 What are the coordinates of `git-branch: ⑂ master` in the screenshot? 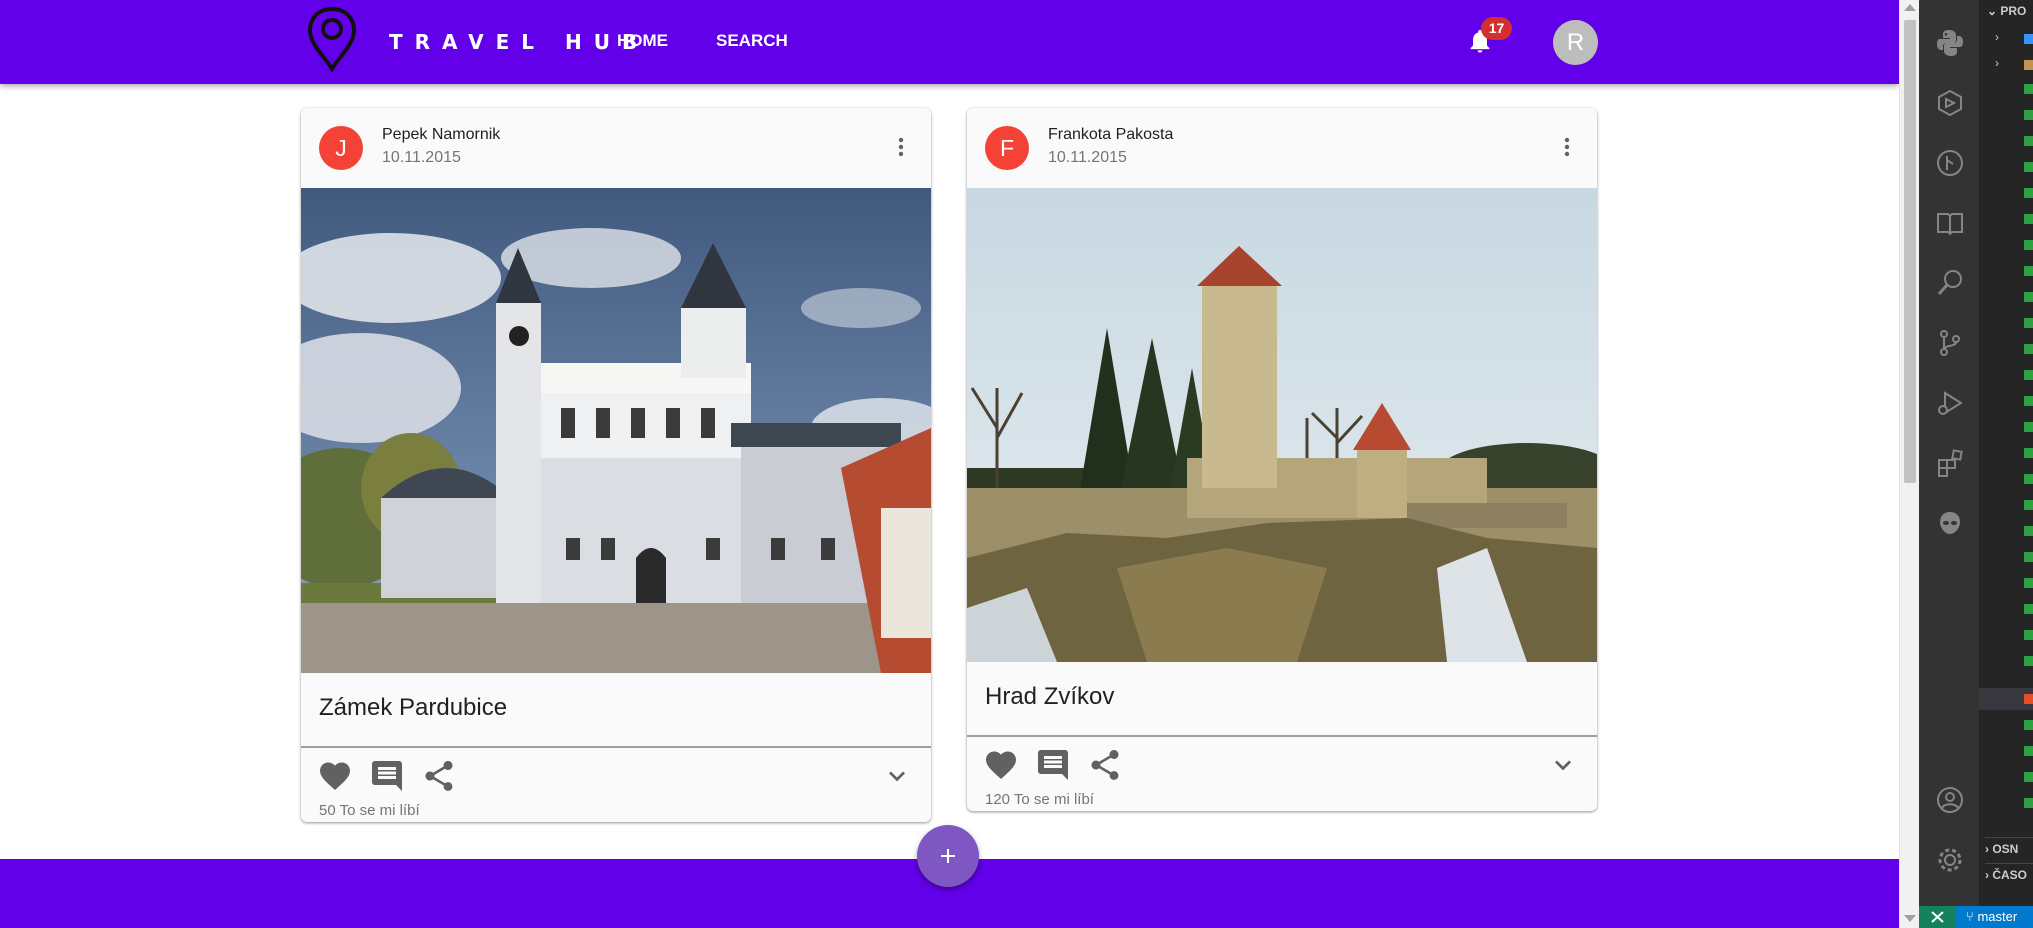 It's located at (1991, 916).